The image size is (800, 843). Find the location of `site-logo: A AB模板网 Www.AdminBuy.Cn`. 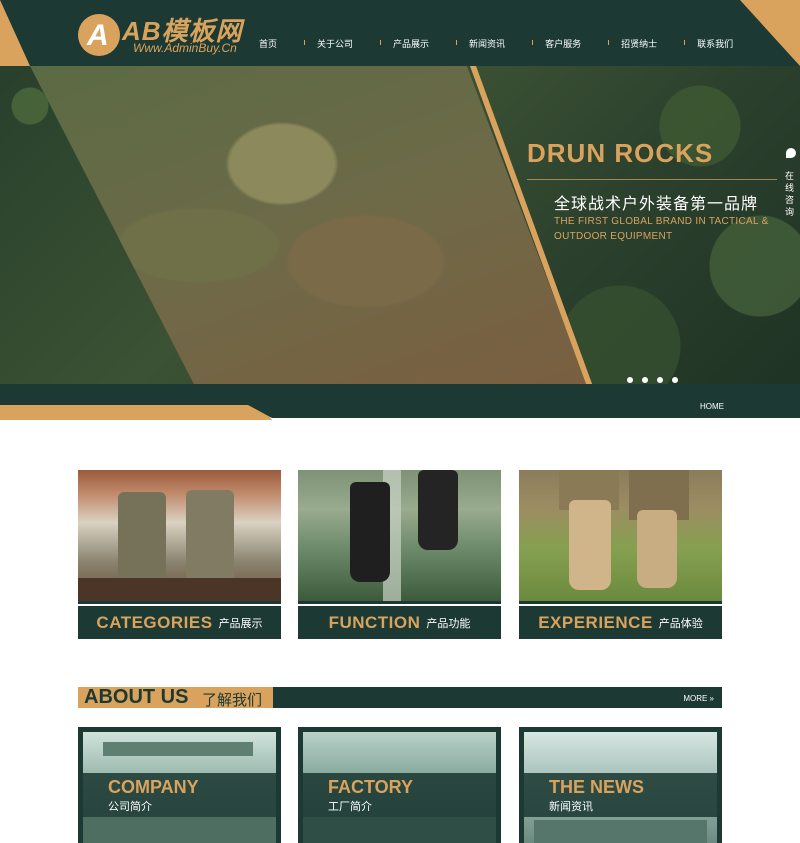

site-logo: A AB模板网 Www.AdminBuy.Cn is located at coordinates (178, 35).